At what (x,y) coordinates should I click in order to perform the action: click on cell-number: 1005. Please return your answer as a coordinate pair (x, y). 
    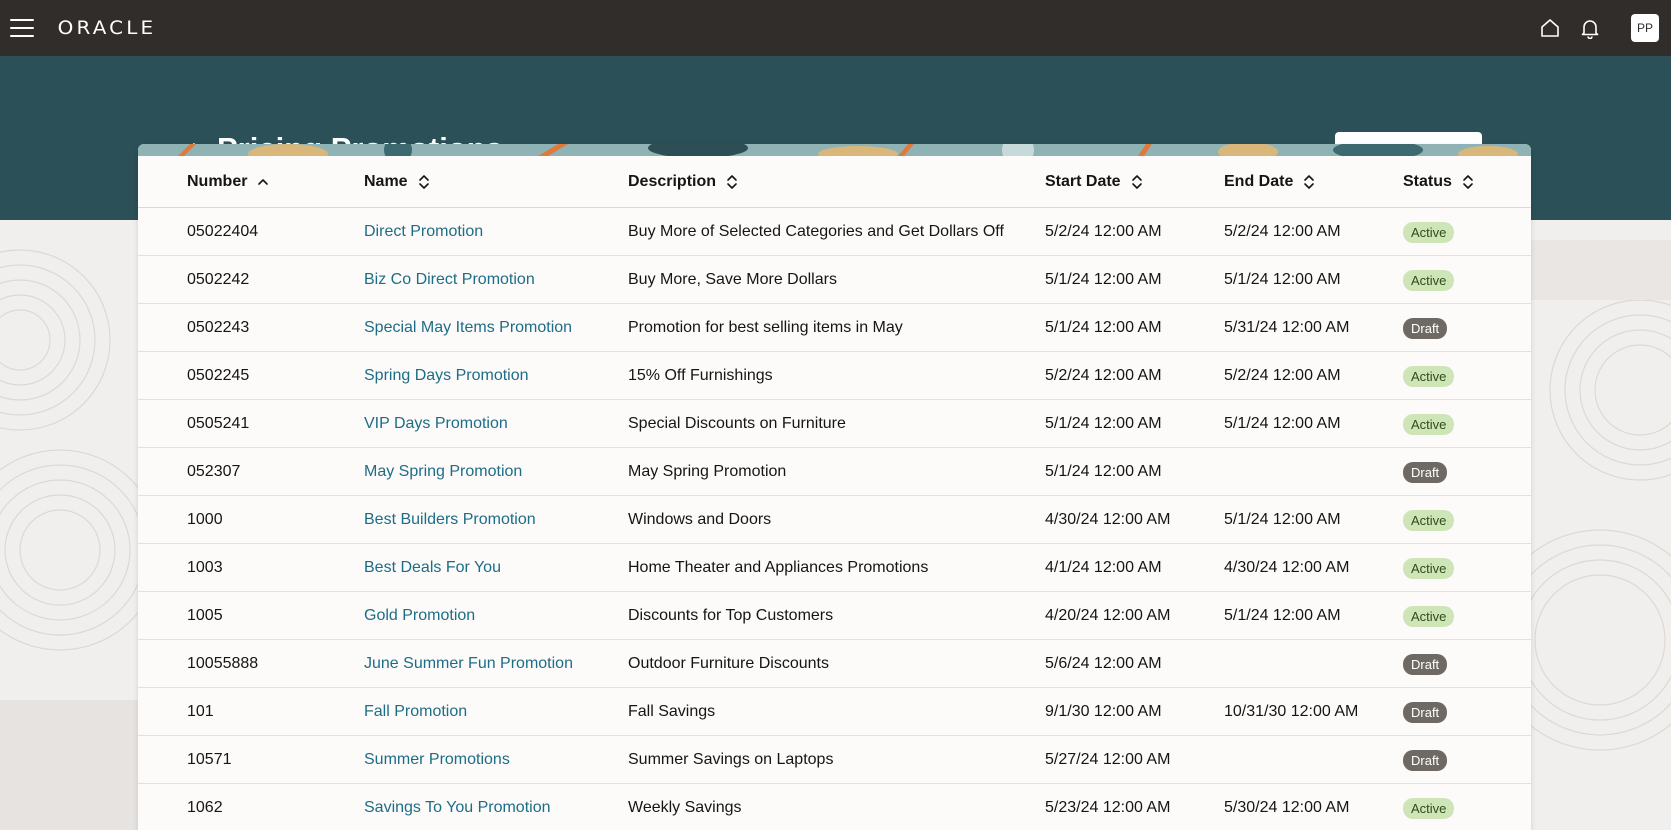
    Looking at the image, I should click on (205, 615).